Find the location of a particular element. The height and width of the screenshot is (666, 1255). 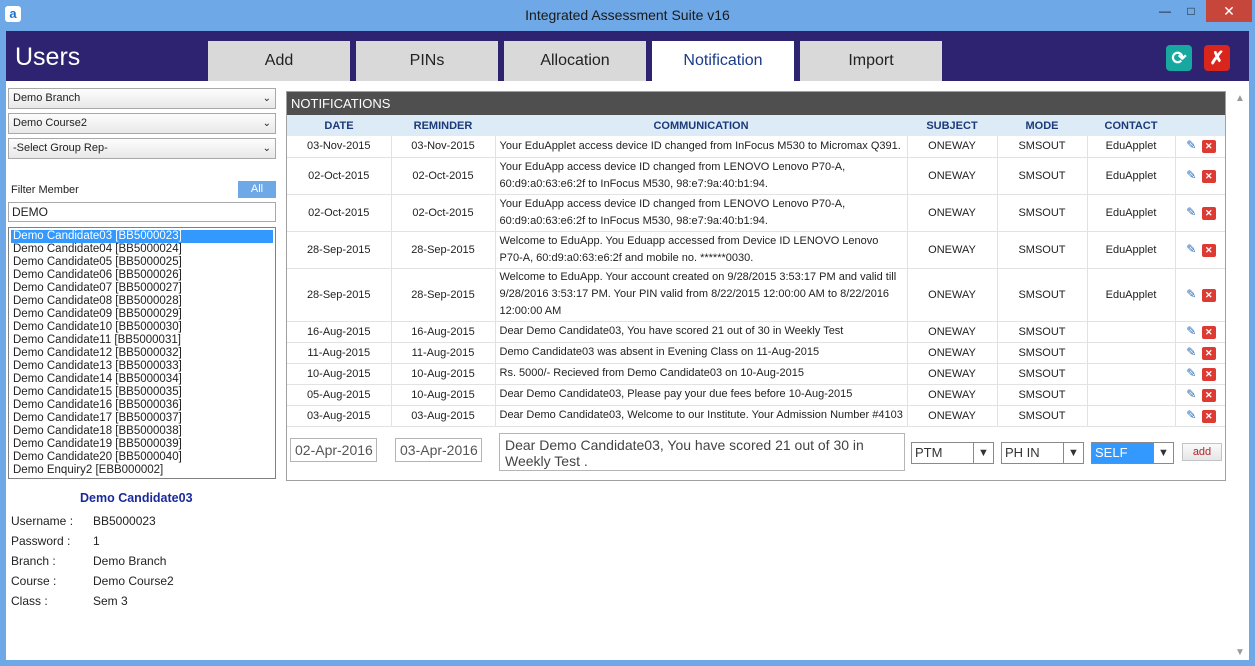

tab-import: Import is located at coordinates (871, 61).